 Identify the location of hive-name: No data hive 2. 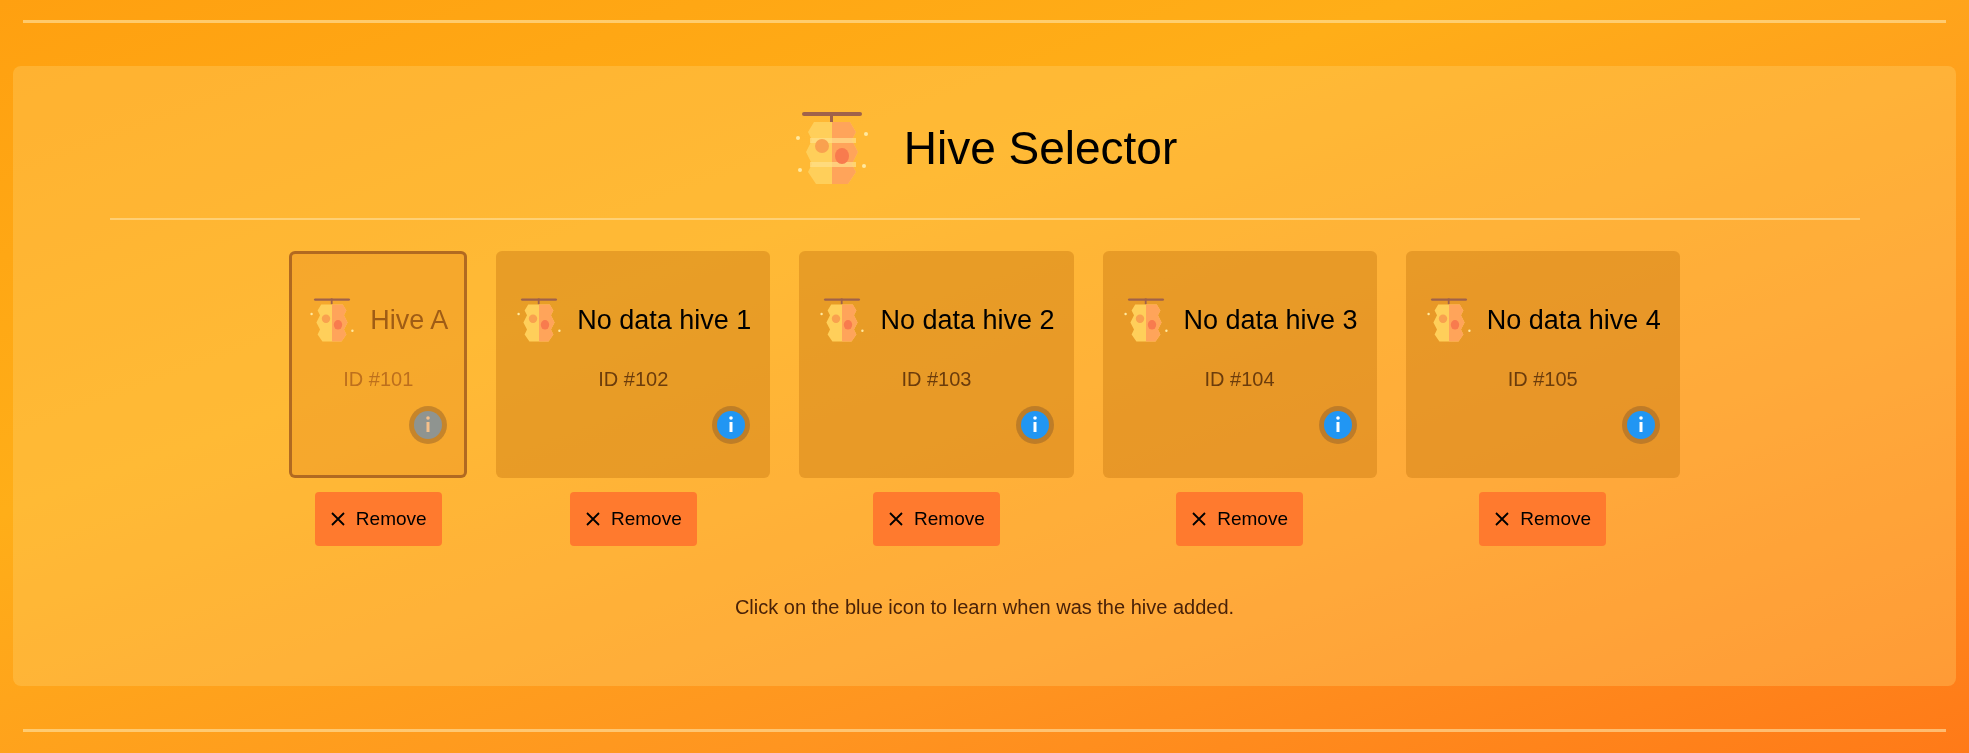
(967, 320).